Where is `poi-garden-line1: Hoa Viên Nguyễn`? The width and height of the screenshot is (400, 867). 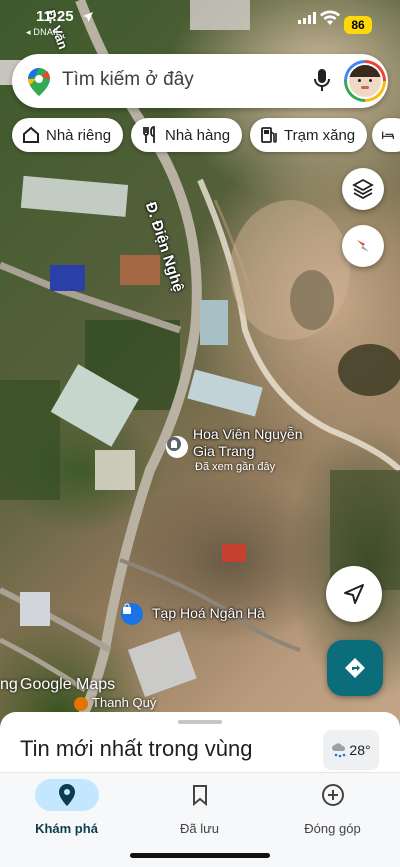 poi-garden-line1: Hoa Viên Nguyễn is located at coordinates (248, 434).